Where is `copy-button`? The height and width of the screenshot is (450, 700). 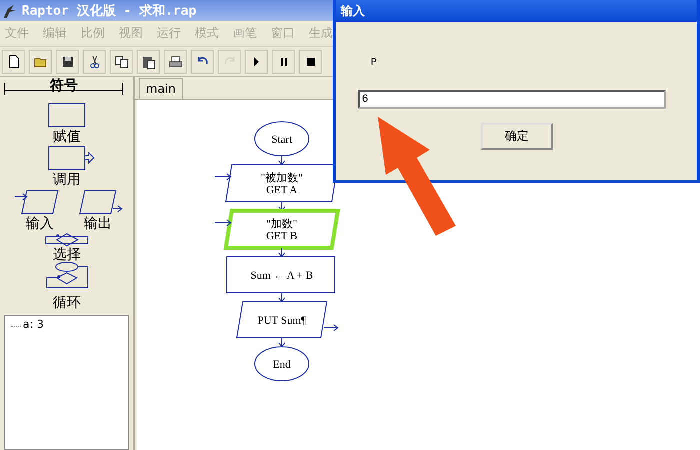
copy-button is located at coordinates (121, 62).